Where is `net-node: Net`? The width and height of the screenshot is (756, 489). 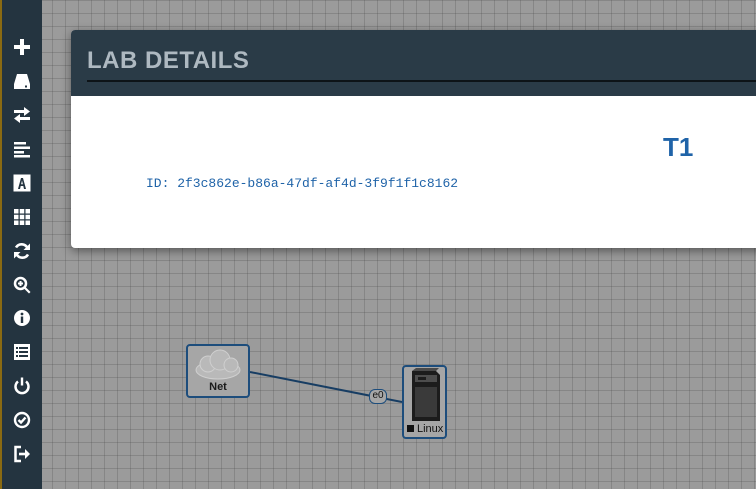 net-node: Net is located at coordinates (218, 371).